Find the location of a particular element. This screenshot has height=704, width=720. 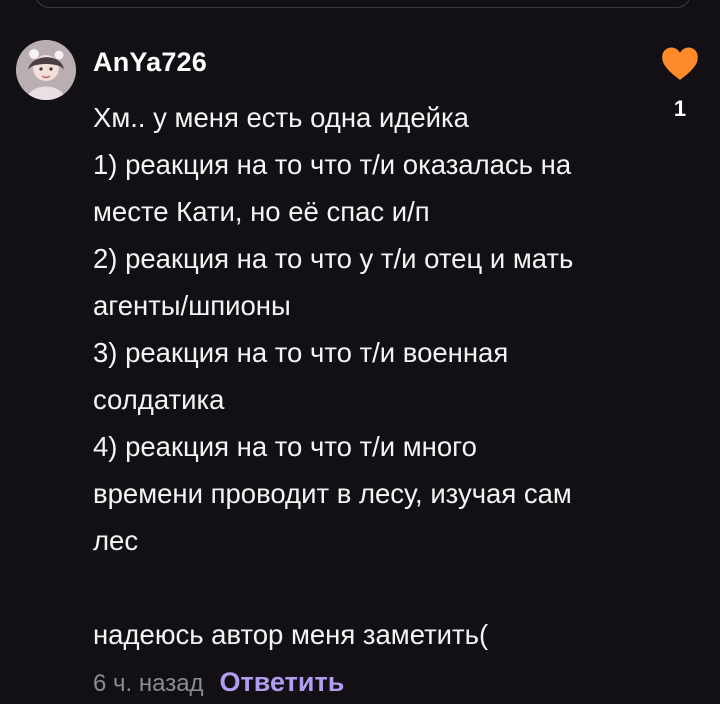

timestamp: 6 ч. назад is located at coordinates (148, 683).